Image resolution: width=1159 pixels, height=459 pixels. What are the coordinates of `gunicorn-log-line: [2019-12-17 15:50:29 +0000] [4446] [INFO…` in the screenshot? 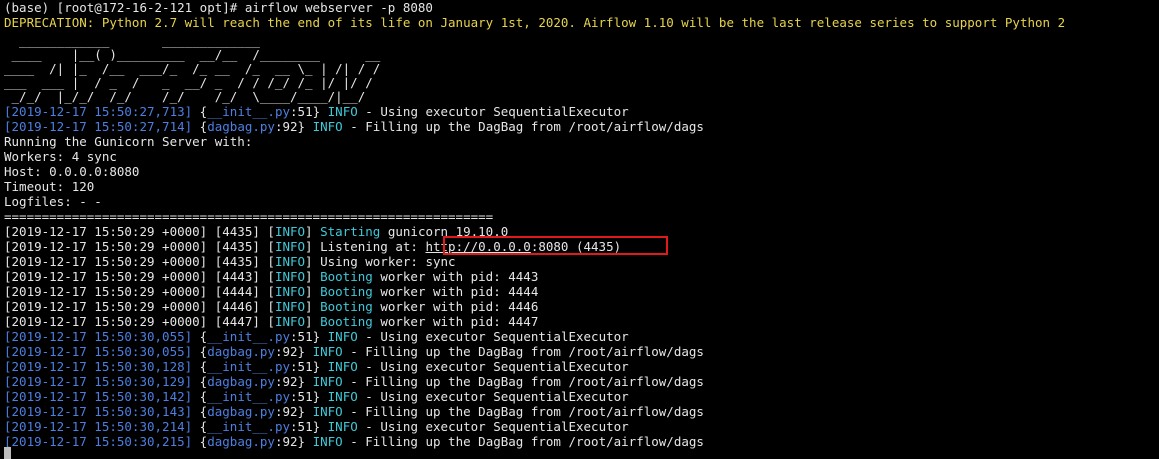 It's located at (581, 306).